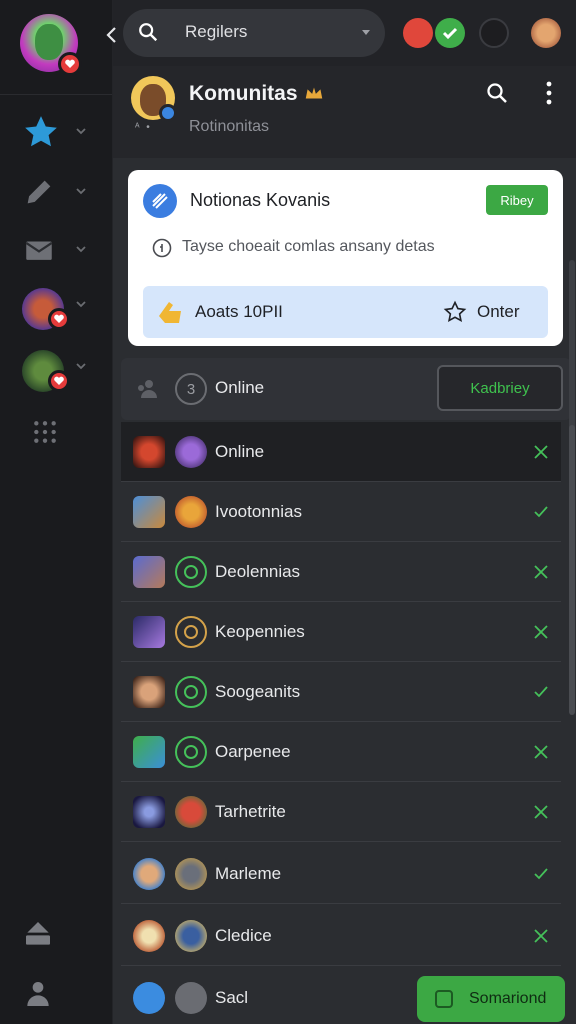 This screenshot has width=576, height=1024. I want to click on inbox-icon, so click(38, 933).